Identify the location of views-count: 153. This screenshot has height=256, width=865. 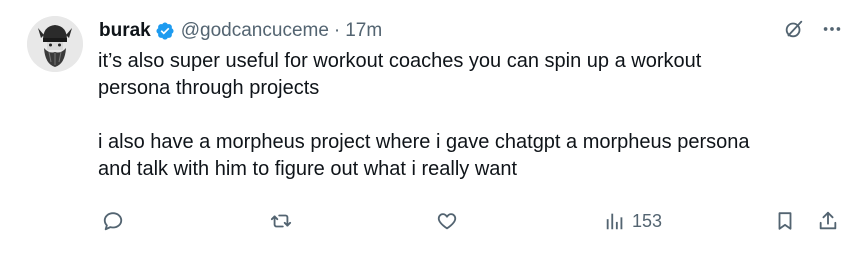
(647, 220).